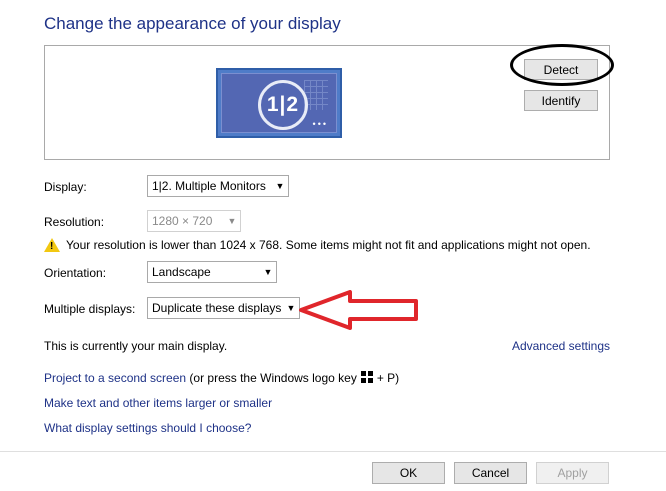  Describe the element at coordinates (136, 346) in the screenshot. I see `main-display-text: This is currently your main display.` at that location.